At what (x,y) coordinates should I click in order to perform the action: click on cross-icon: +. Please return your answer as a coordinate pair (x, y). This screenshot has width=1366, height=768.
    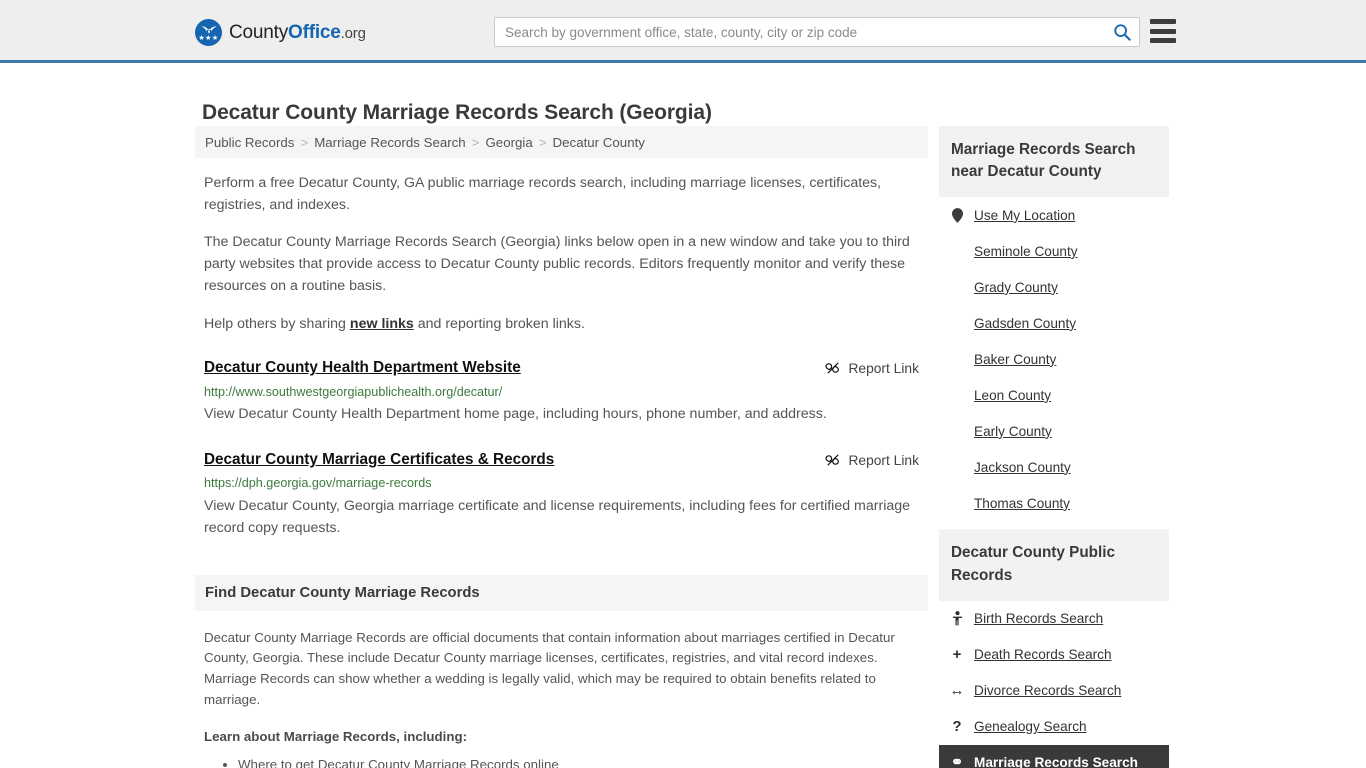
    Looking at the image, I should click on (957, 655).